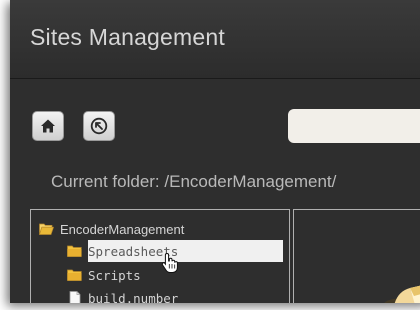 The height and width of the screenshot is (310, 420). What do you see at coordinates (127, 37) in the screenshot?
I see `page-title: Sites Management` at bounding box center [127, 37].